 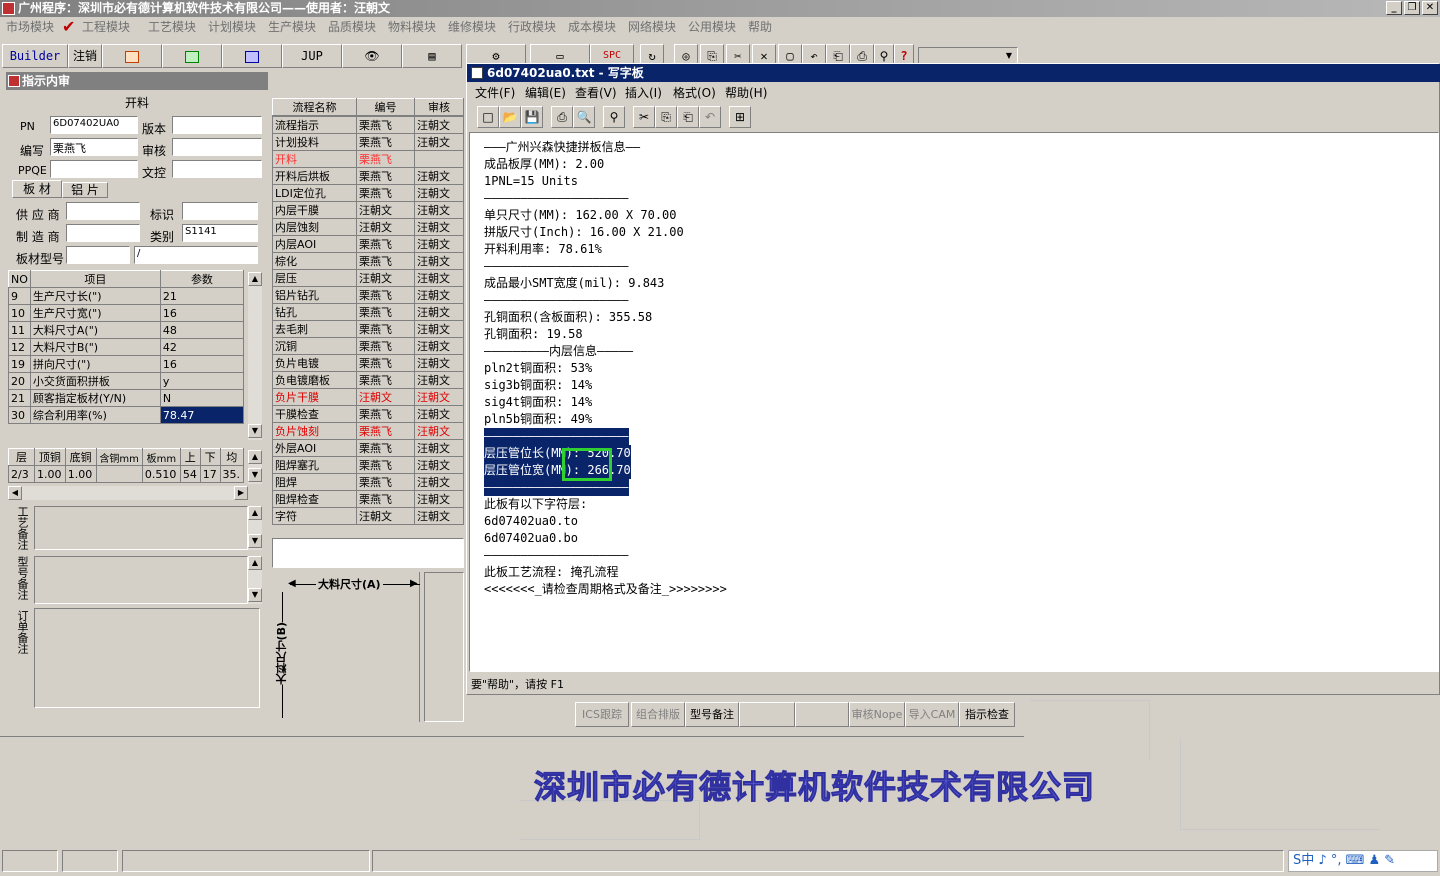 What do you see at coordinates (217, 147) in the screenshot?
I see `review-field` at bounding box center [217, 147].